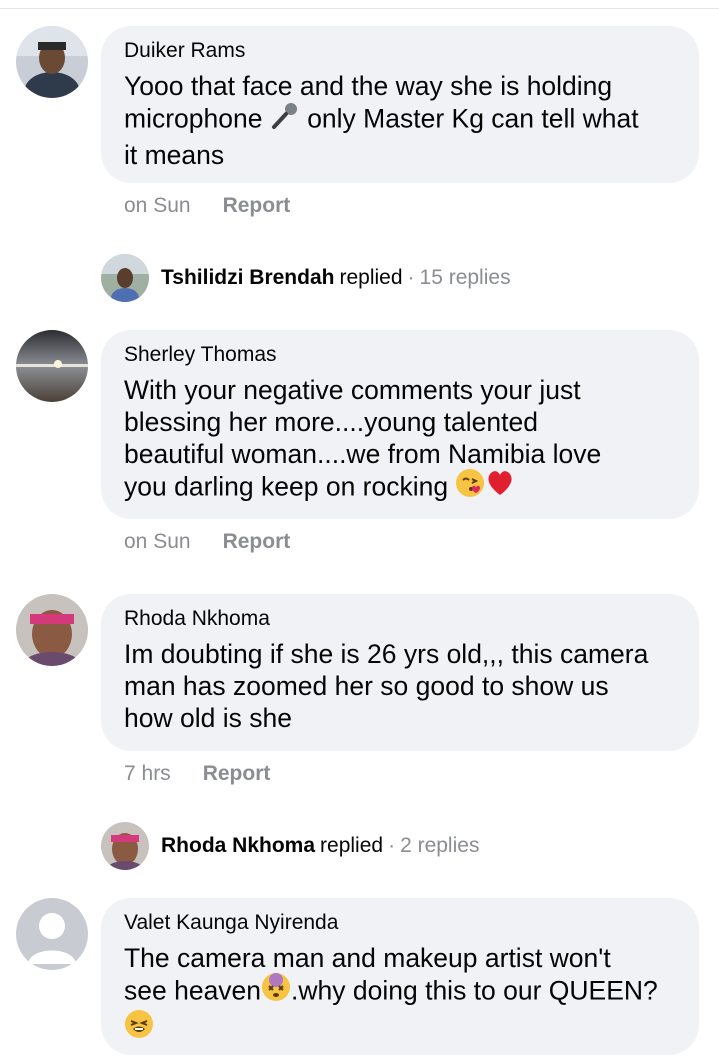  I want to click on replier-name: Rhoda Nkhoma, so click(238, 846).